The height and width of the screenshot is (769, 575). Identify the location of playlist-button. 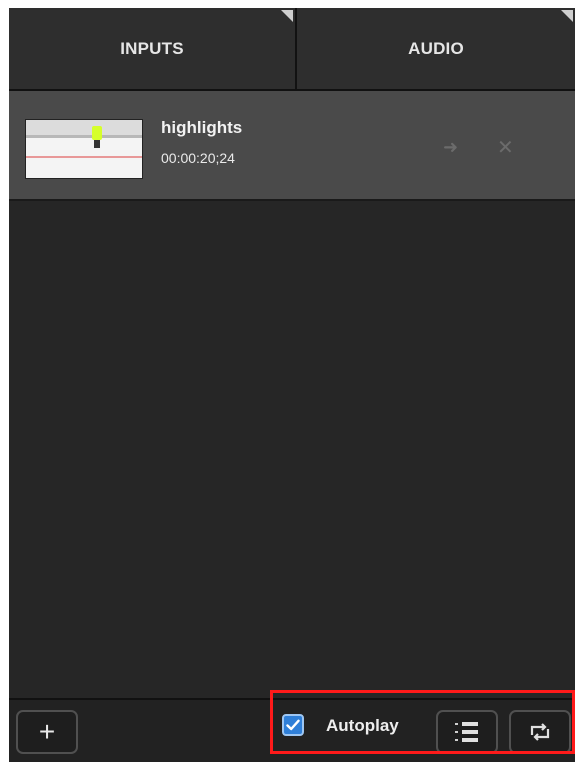
(467, 732).